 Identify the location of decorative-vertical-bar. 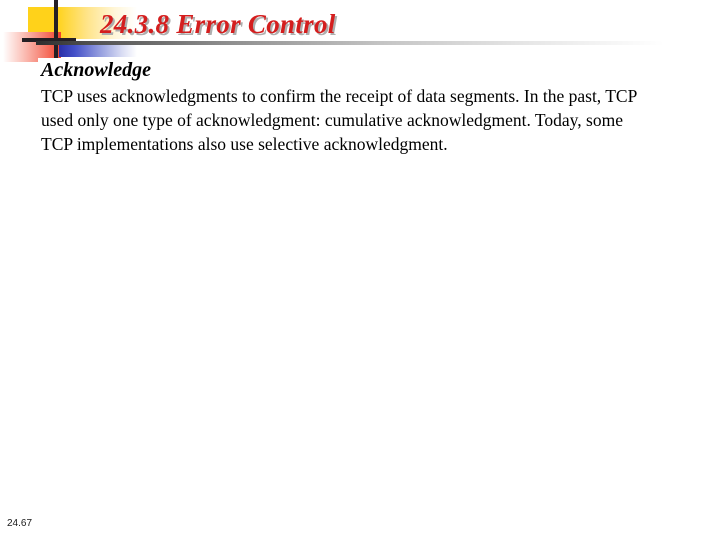
(56, 29).